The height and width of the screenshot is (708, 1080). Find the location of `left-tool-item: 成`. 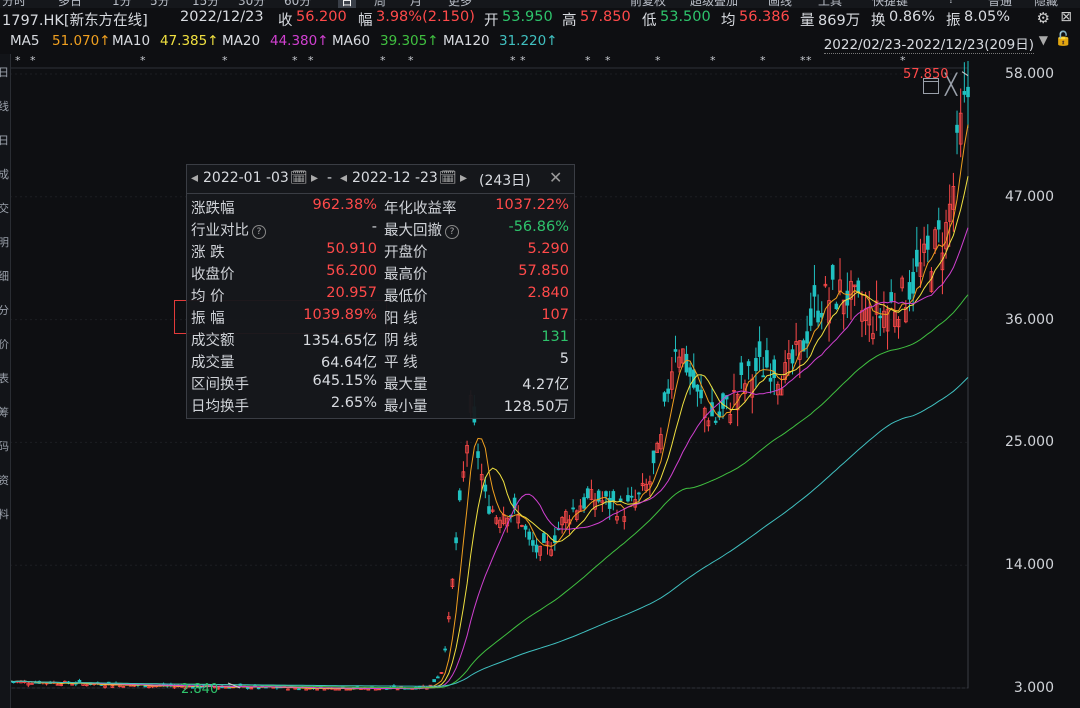

left-tool-item: 成 is located at coordinates (5, 174).